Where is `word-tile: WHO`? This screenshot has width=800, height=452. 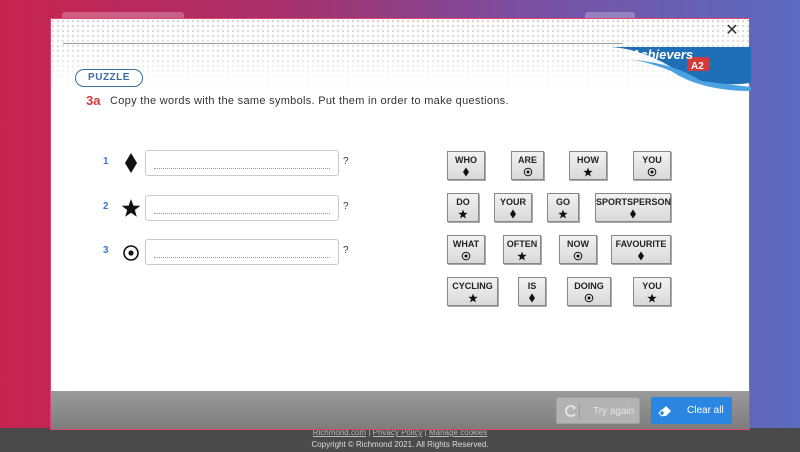 word-tile: WHO is located at coordinates (466, 165).